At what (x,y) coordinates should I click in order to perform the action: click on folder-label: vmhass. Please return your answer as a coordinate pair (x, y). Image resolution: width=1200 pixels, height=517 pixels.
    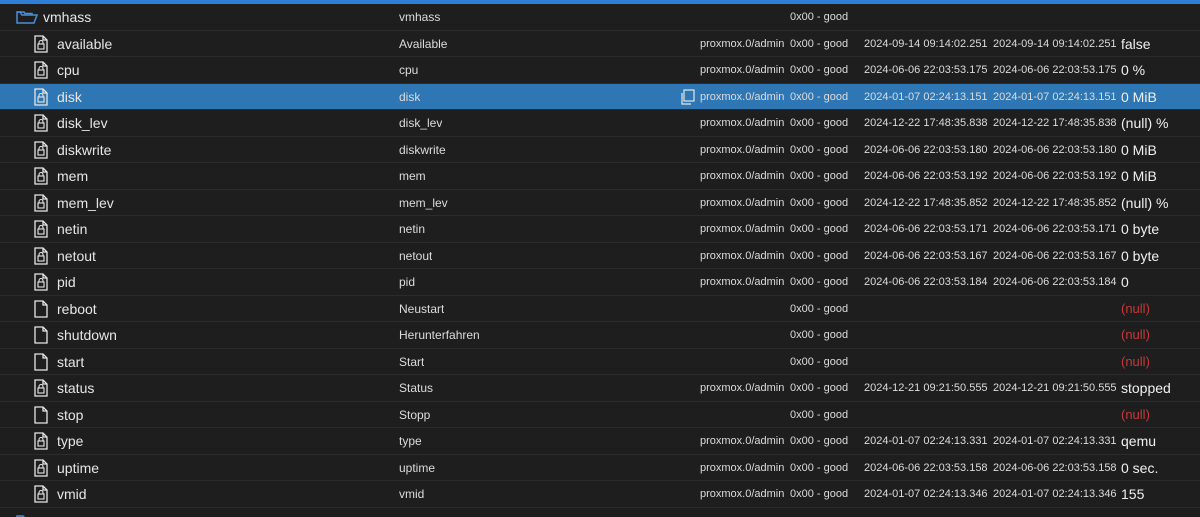
    Looking at the image, I should click on (420, 17).